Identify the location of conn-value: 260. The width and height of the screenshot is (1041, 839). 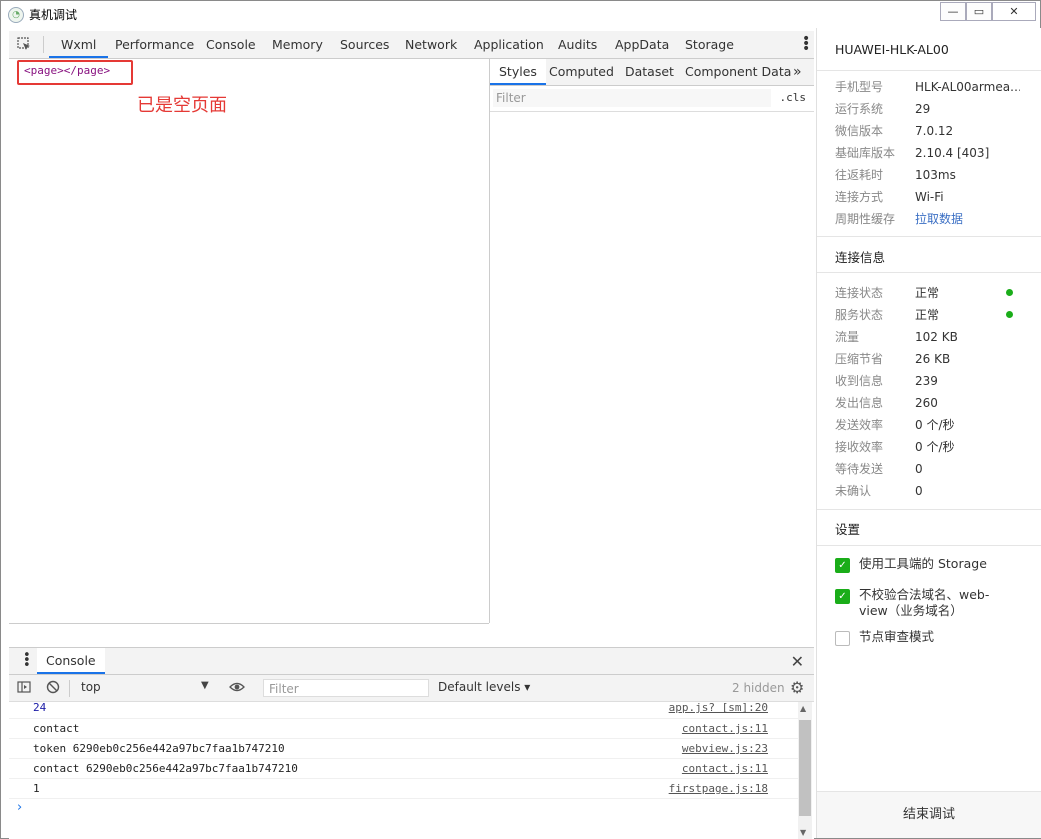
(926, 403).